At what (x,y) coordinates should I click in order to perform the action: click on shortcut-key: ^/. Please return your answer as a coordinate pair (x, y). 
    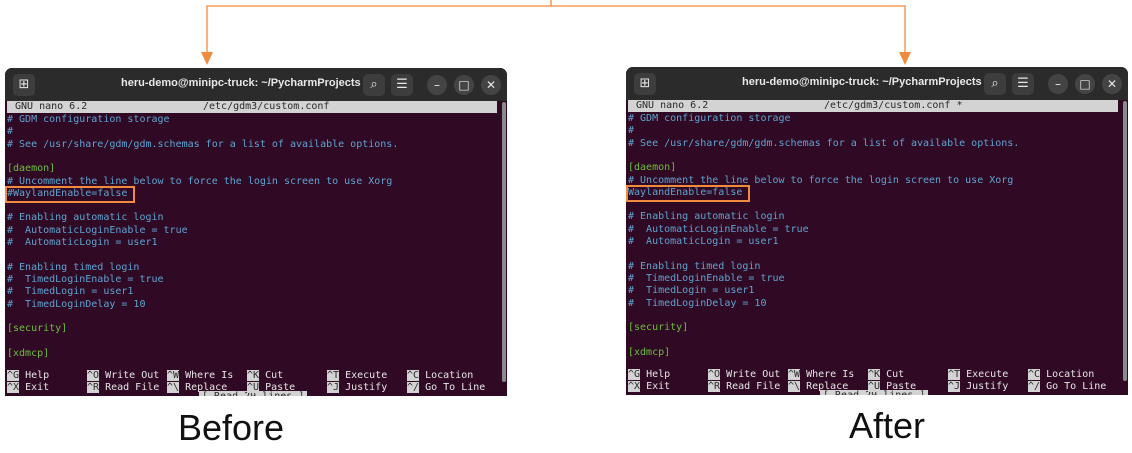
    Looking at the image, I should click on (413, 387).